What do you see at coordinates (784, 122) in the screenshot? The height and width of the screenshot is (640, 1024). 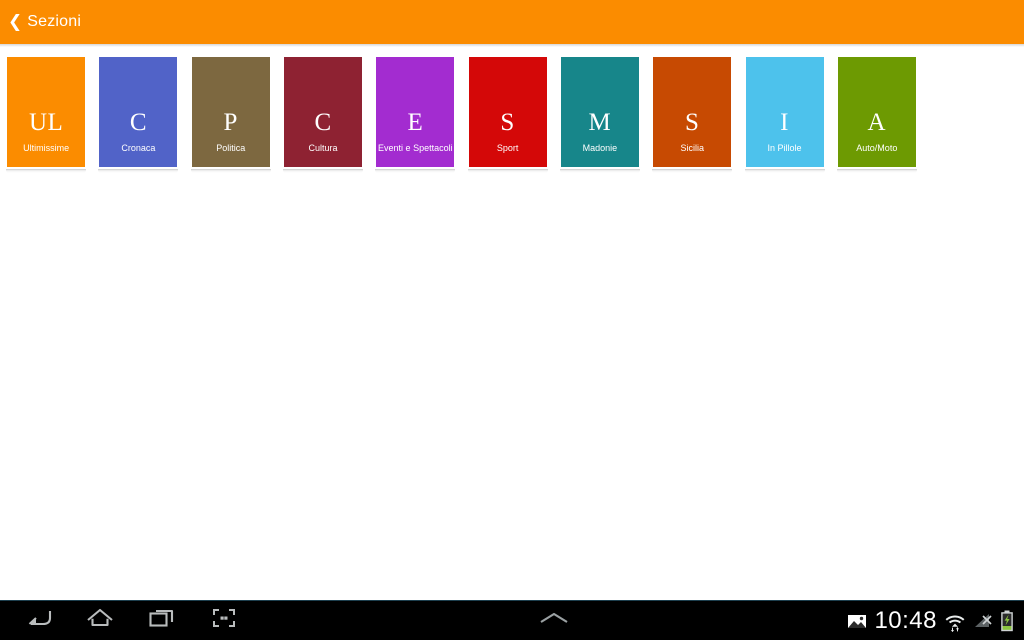 I see `section-card-initial: I` at bounding box center [784, 122].